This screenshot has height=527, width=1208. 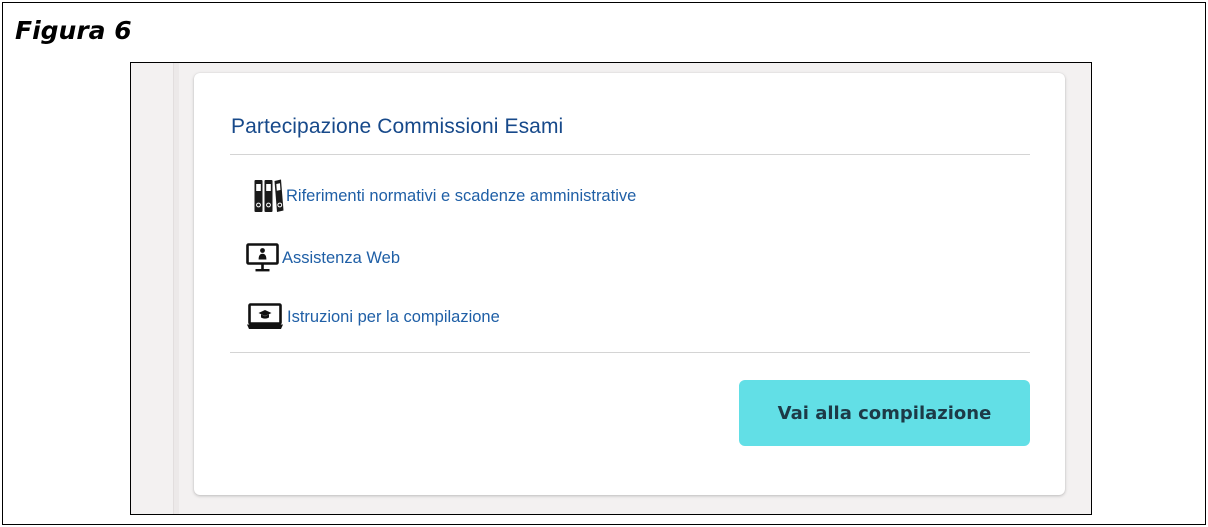 I want to click on link-istruzioni-compilazione: Istruzioni per la compilazione, so click(x=373, y=317).